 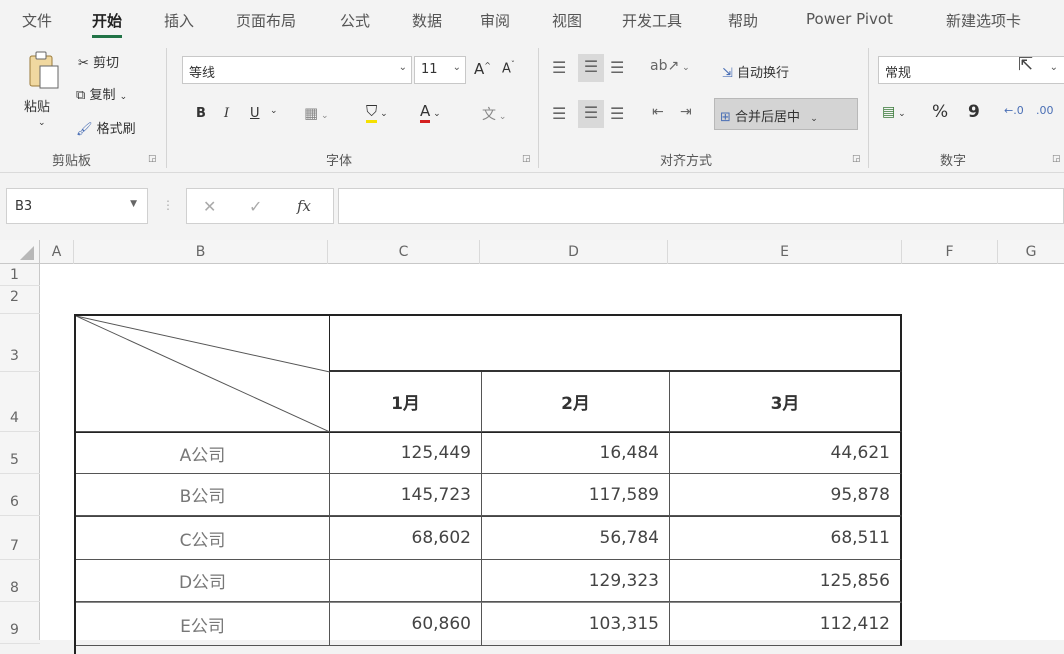 I want to click on confirm-icon: ✓, so click(x=255, y=206).